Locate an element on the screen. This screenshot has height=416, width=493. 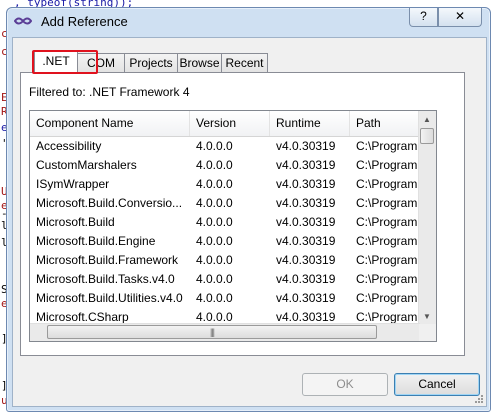
title-bar: Add Reference ? ✕ is located at coordinates (248, 22).